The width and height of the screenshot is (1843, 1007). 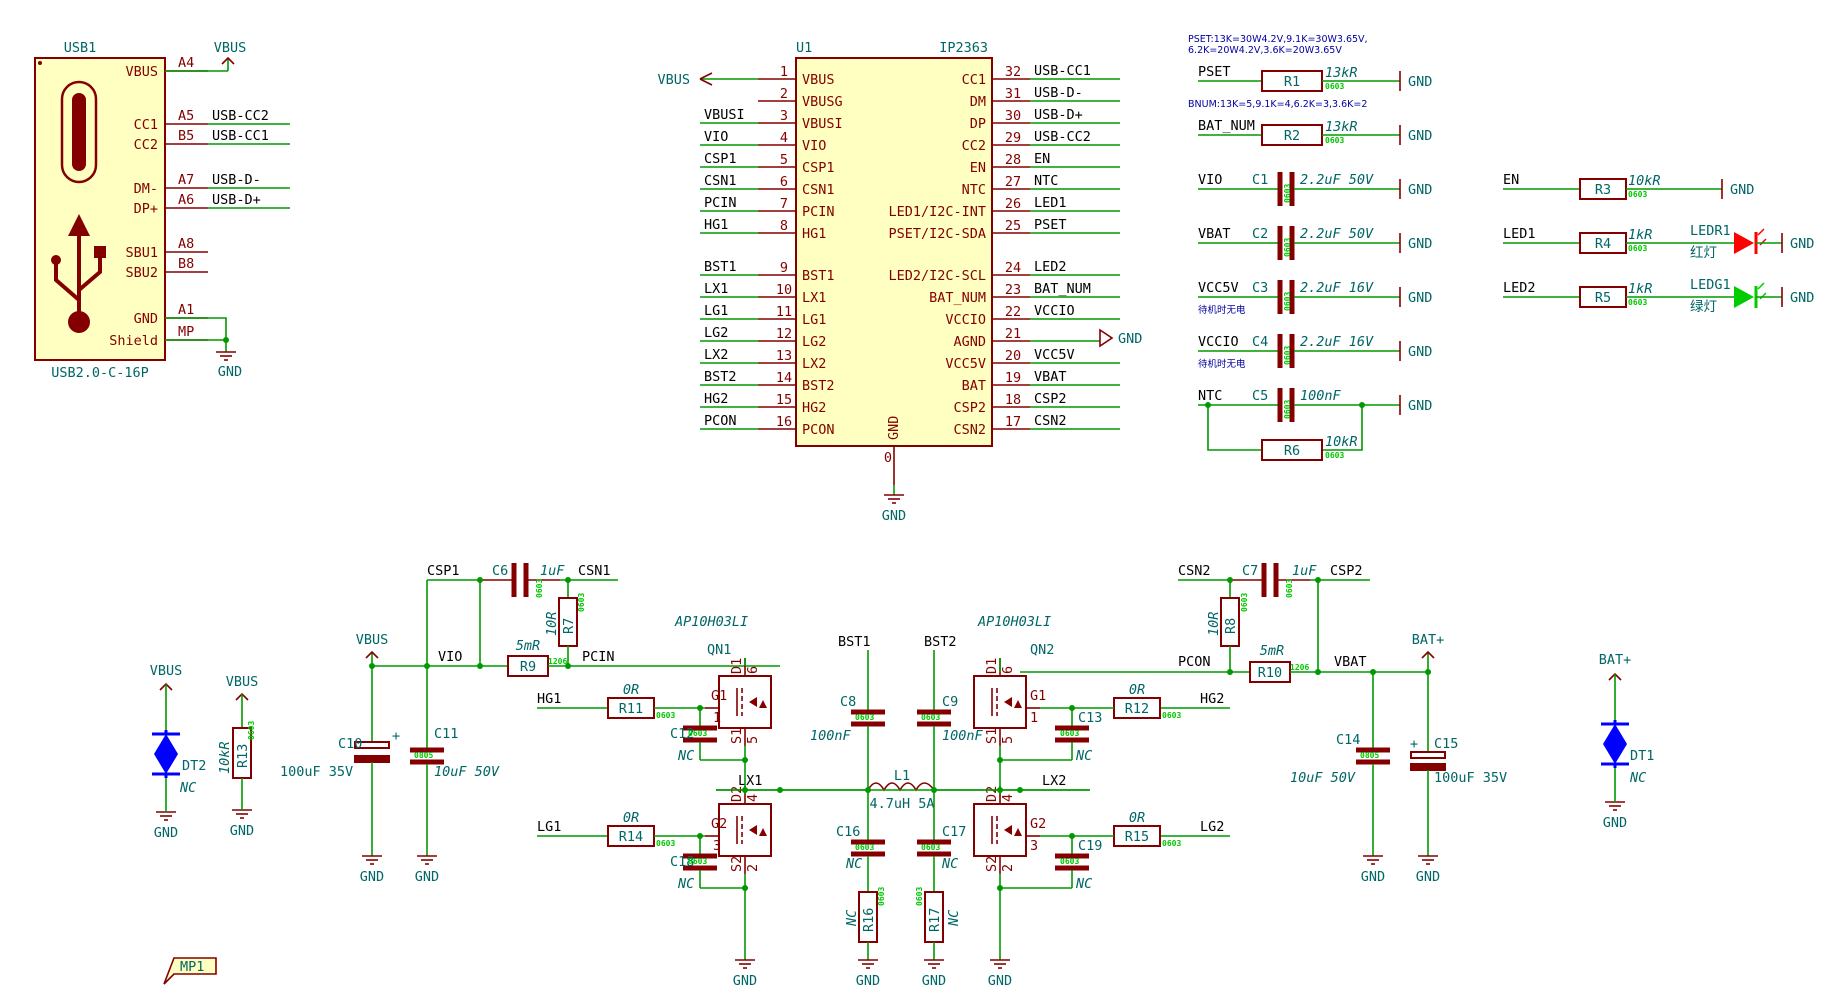 I want to click on ic-pin-num: 18, so click(x=1013, y=400).